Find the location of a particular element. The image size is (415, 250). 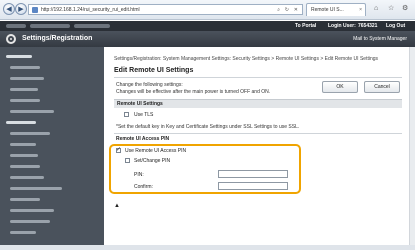

ok-button-label: OK is located at coordinates (340, 87).